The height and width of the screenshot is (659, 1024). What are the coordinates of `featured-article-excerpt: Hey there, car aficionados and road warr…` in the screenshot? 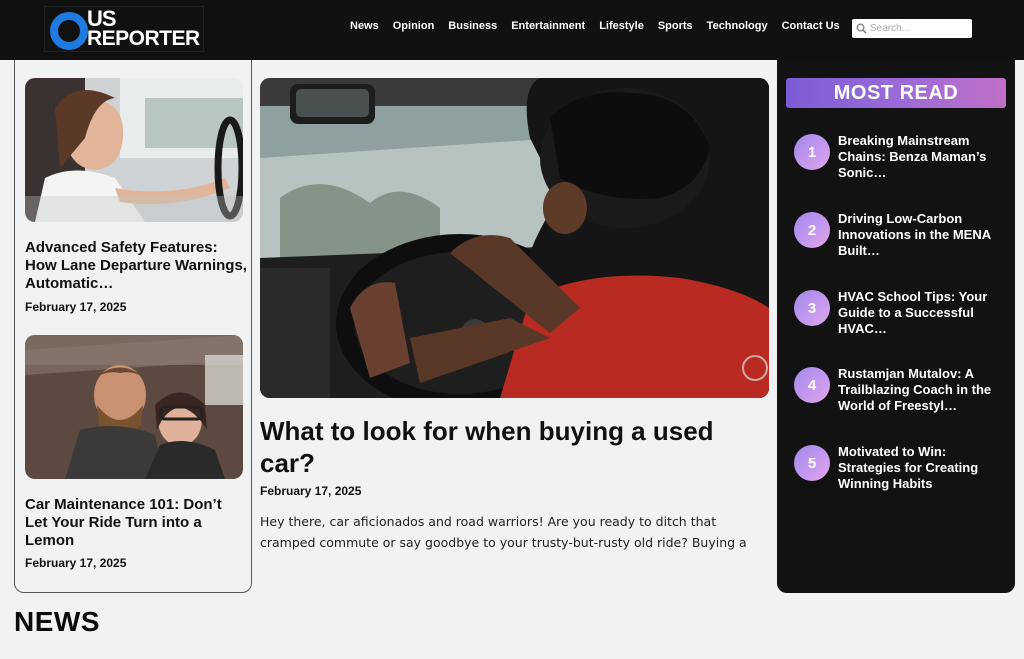 It's located at (503, 532).